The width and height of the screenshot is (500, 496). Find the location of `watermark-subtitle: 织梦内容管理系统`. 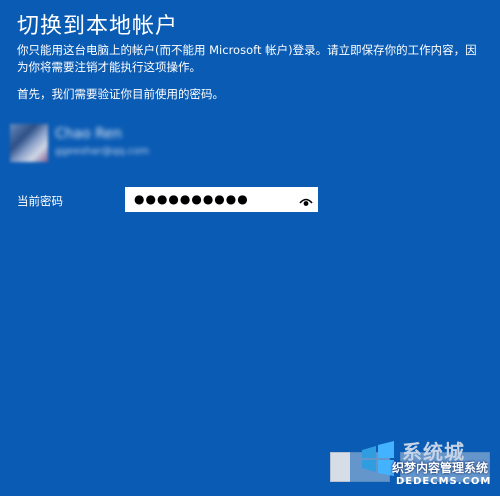

watermark-subtitle: 织梦内容管理系统 is located at coordinates (440, 468).